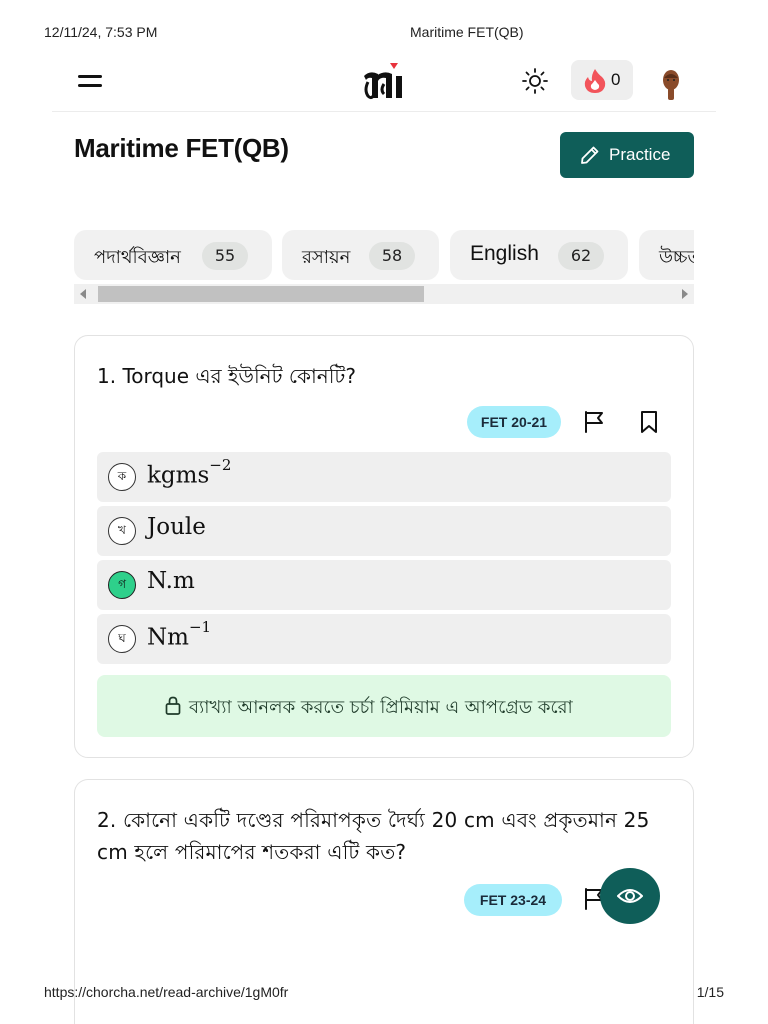 Image resolution: width=768 pixels, height=1024 pixels. What do you see at coordinates (122, 477) in the screenshot?
I see `option-badge: ক` at bounding box center [122, 477].